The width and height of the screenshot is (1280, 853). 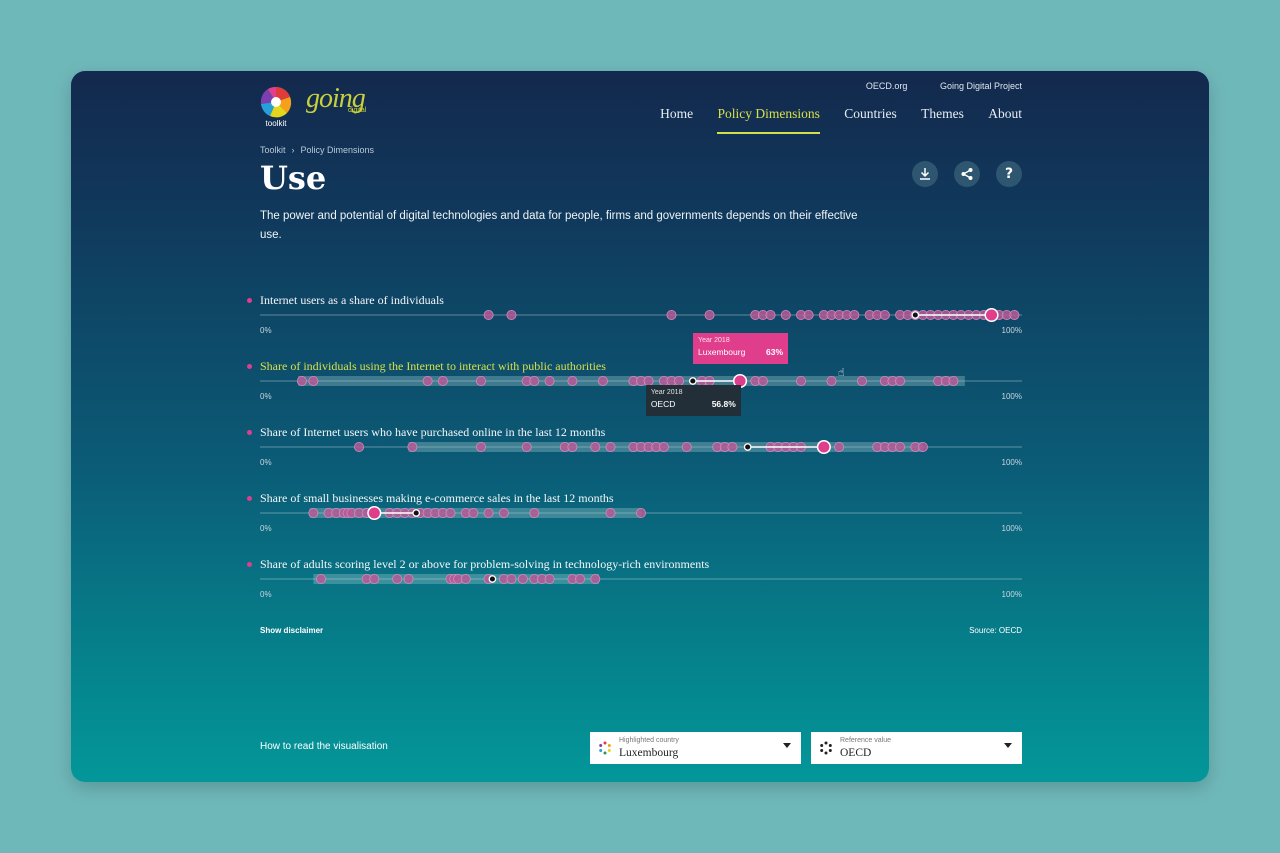 I want to click on highlight-tooltip: Year 2018 Luxembourg 63%, so click(x=741, y=348).